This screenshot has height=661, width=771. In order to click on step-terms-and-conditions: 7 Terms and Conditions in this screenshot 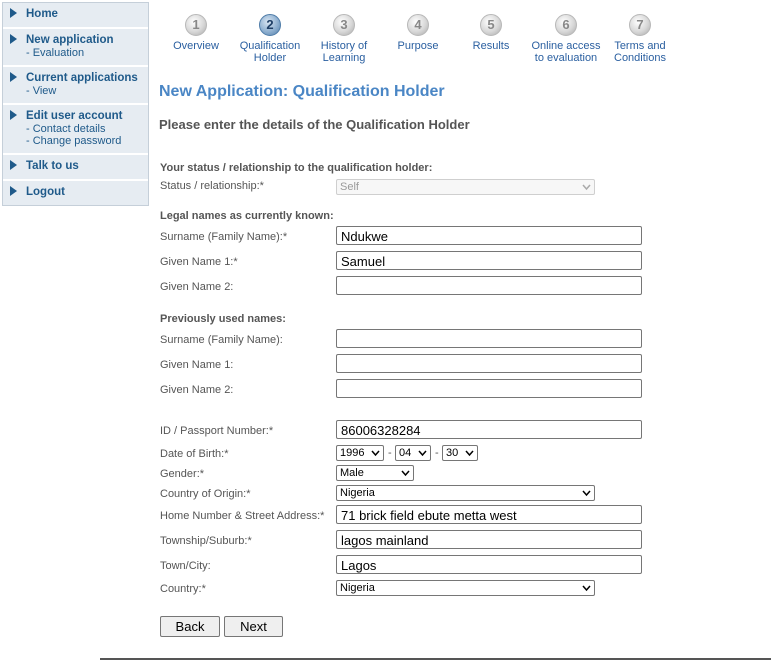, I will do `click(640, 39)`.